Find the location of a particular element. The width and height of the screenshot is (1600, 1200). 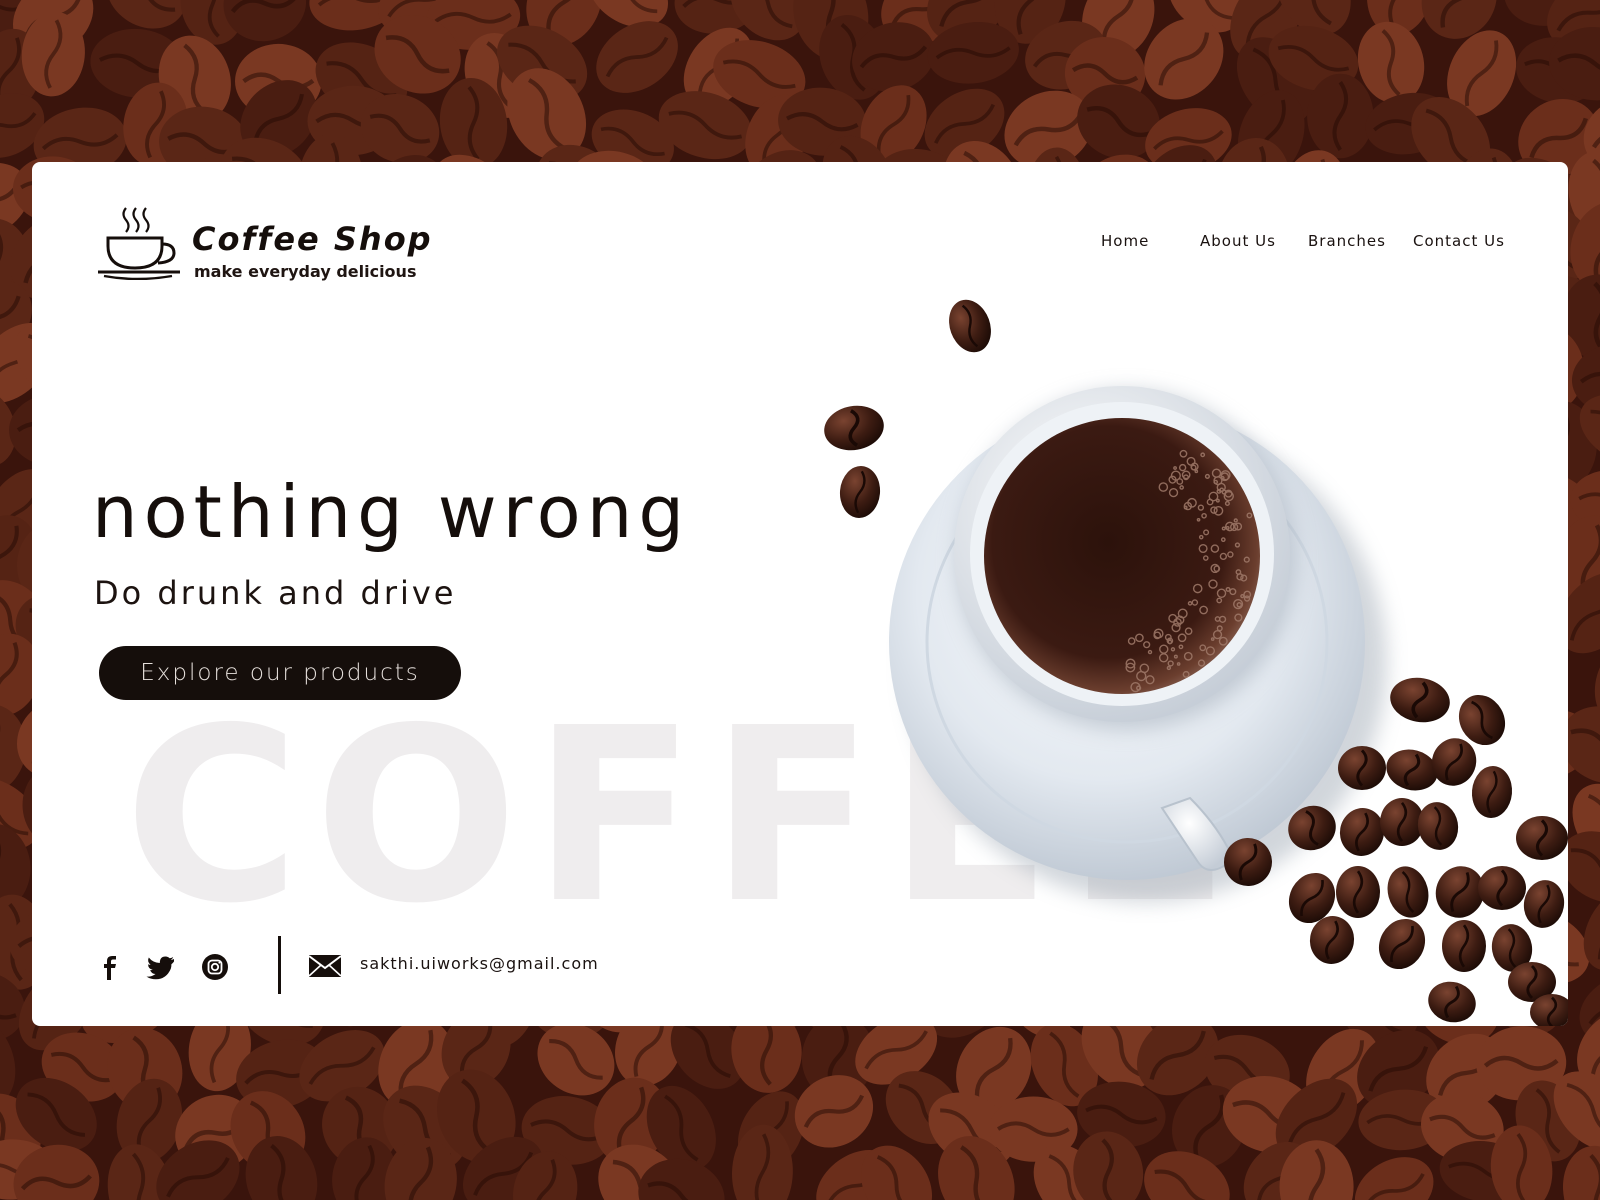

twitter-icon is located at coordinates (161, 967).